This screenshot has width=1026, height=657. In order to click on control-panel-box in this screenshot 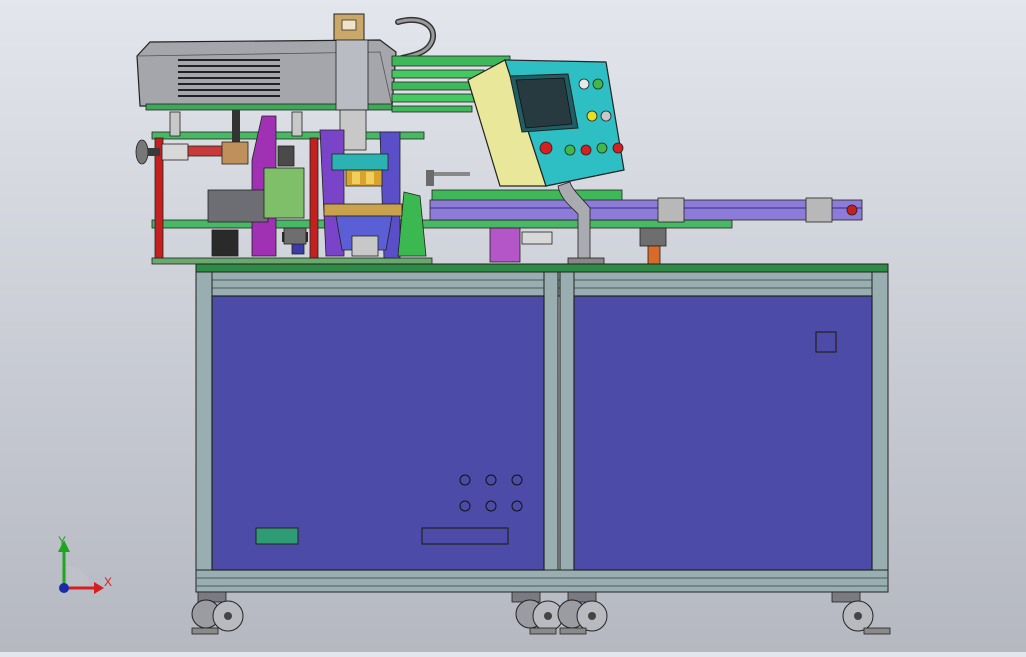, I will do `click(546, 123)`.